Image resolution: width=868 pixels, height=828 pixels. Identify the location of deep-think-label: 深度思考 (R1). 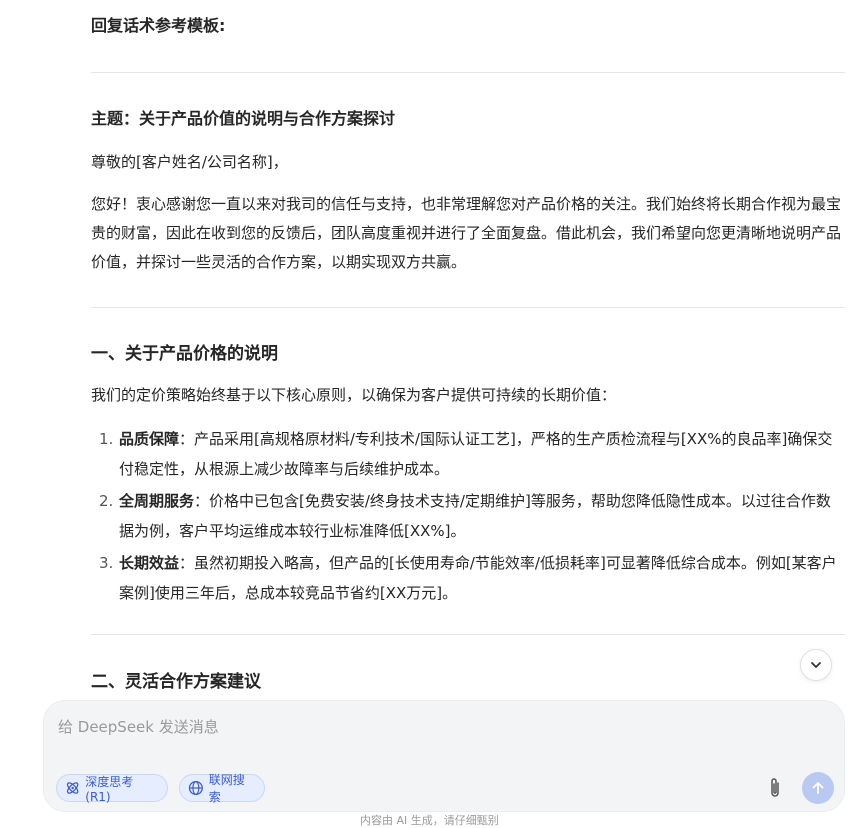
(109, 789).